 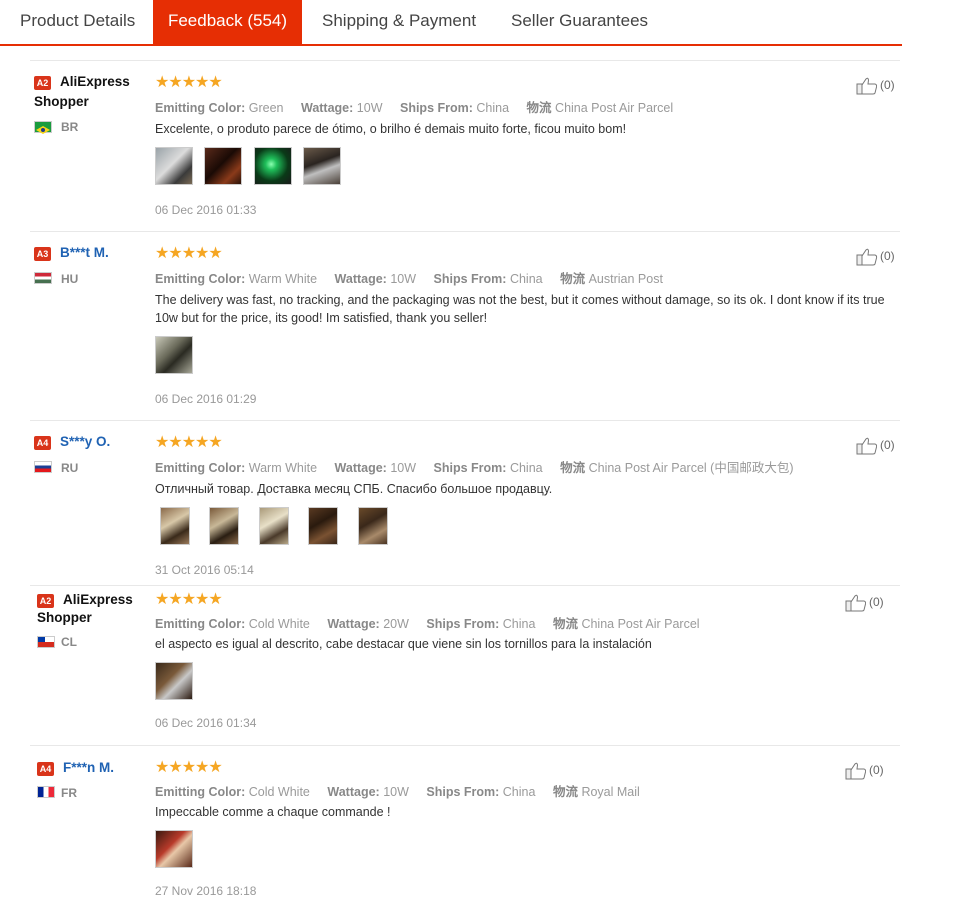 I want to click on reviewer-name: F***n M., so click(x=88, y=768).